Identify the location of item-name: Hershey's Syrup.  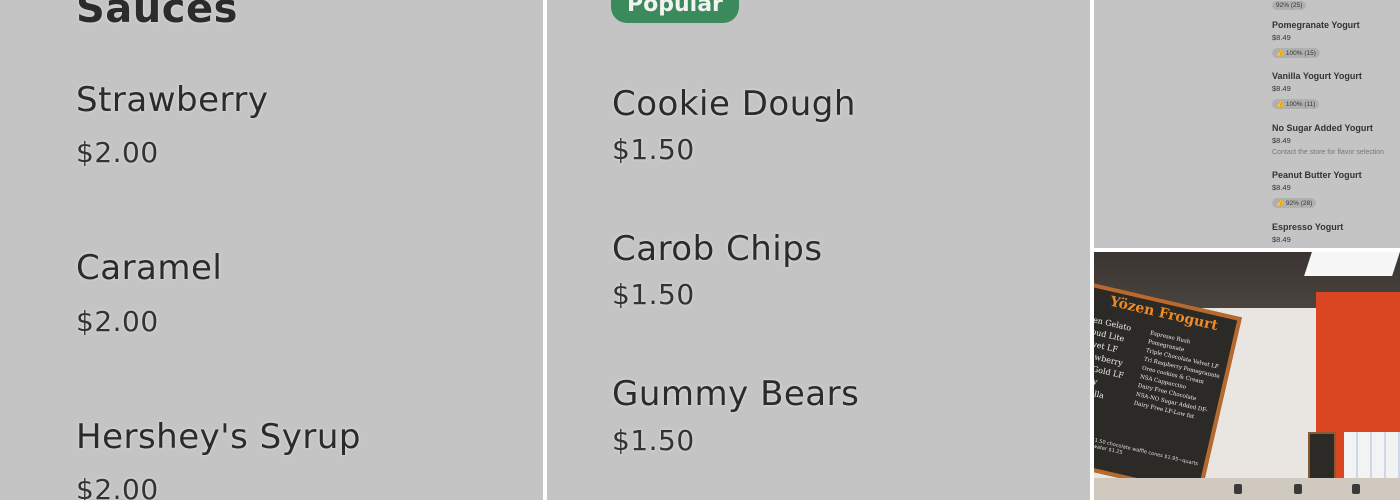
(218, 437).